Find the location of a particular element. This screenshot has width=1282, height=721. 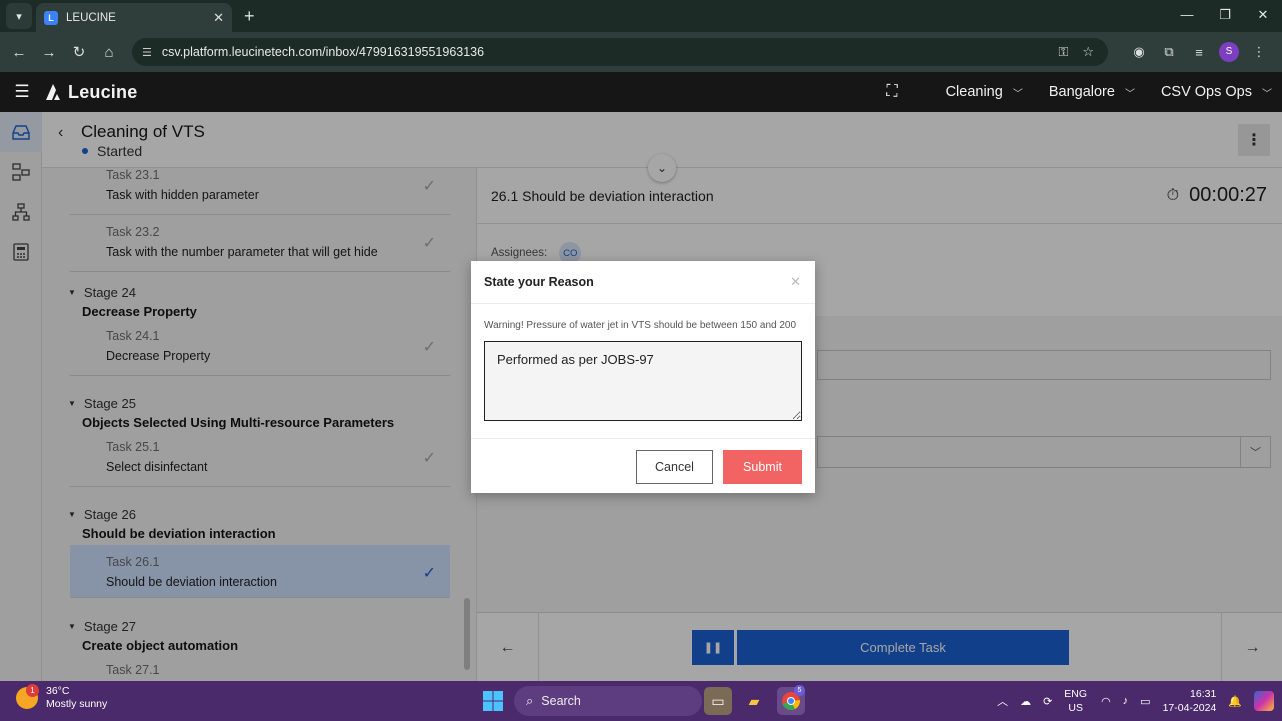

hamburger-menu-icon: ☰ is located at coordinates (22, 92).